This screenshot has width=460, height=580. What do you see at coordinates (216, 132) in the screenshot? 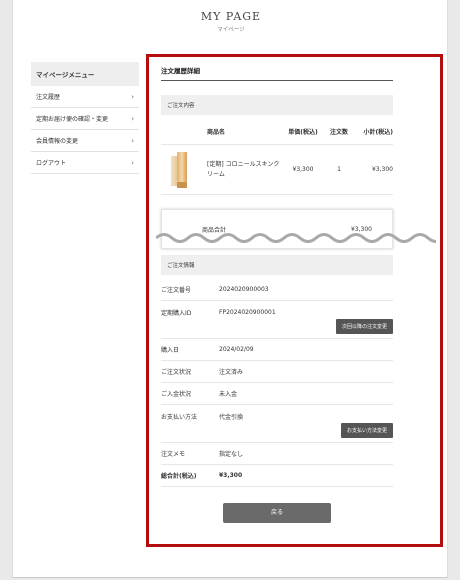
I see `col-product-name: 商品名` at bounding box center [216, 132].